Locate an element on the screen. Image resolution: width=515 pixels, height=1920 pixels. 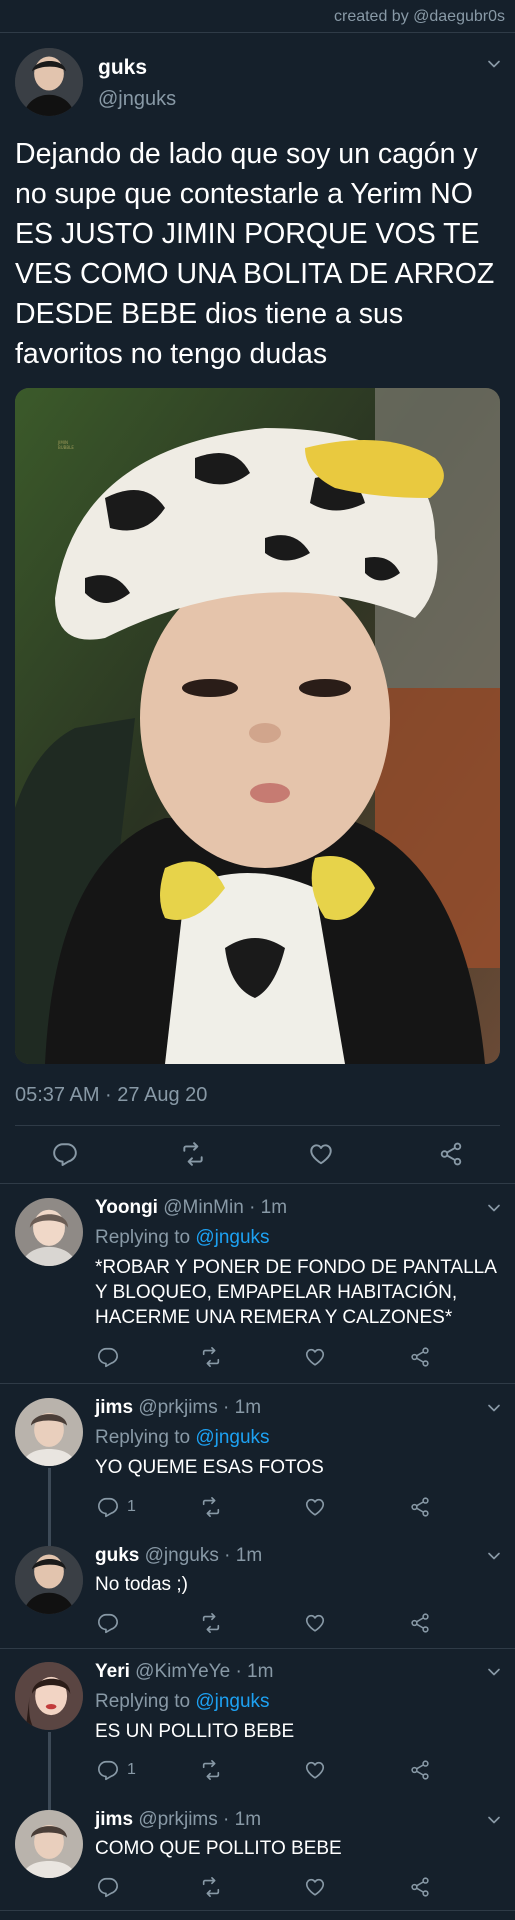
author-name: Yoongi is located at coordinates (126, 1207).